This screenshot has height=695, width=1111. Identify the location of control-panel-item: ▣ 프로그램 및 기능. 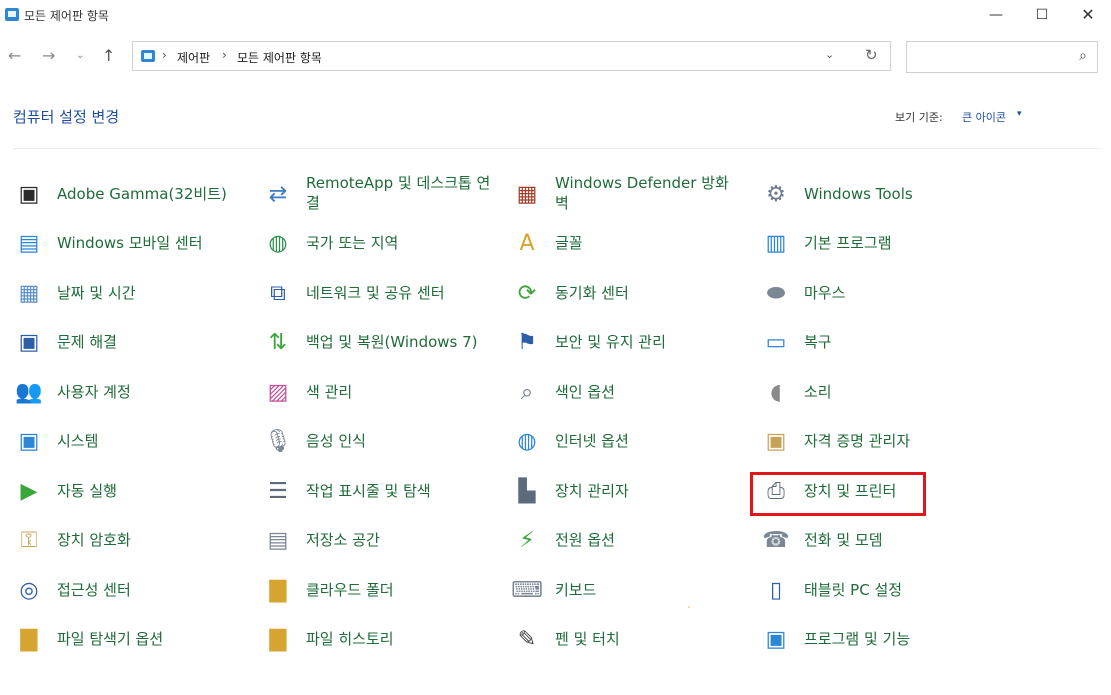
(880, 639).